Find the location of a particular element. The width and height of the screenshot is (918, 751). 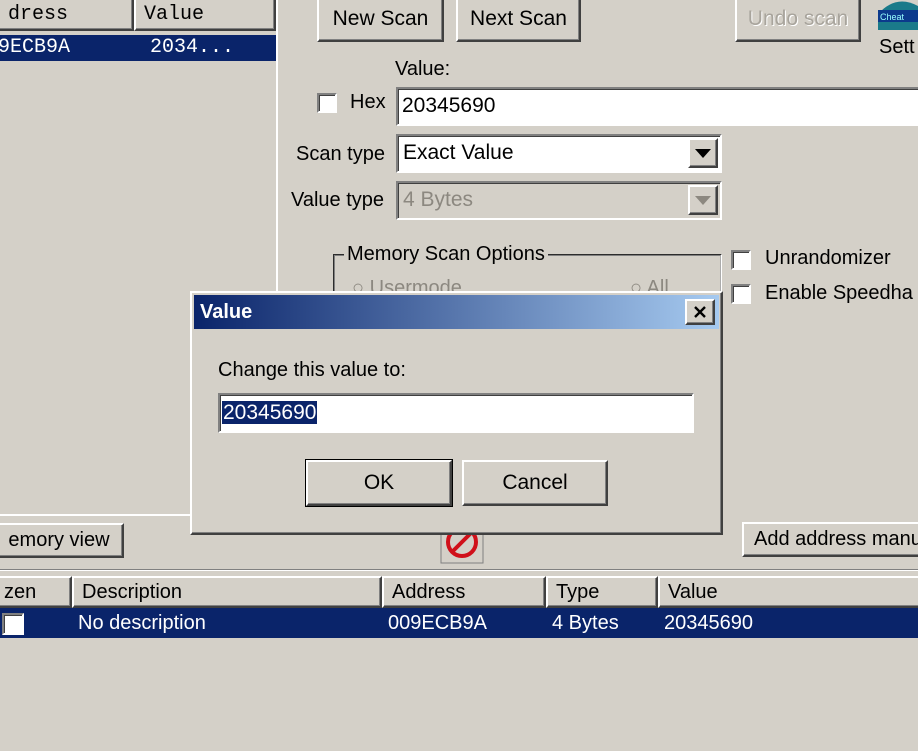

cancel-button: Cancel is located at coordinates (535, 483).